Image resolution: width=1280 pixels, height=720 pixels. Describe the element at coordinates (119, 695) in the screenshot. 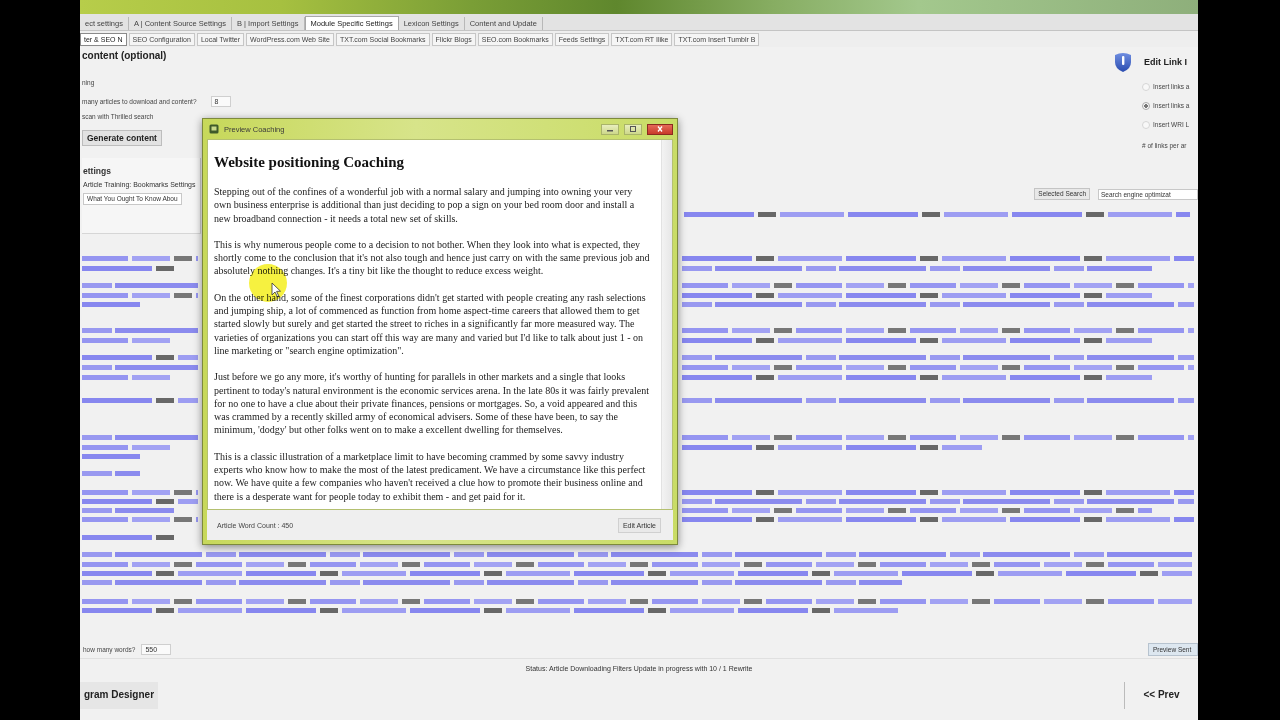

I see `designer-button: gram Designer` at that location.